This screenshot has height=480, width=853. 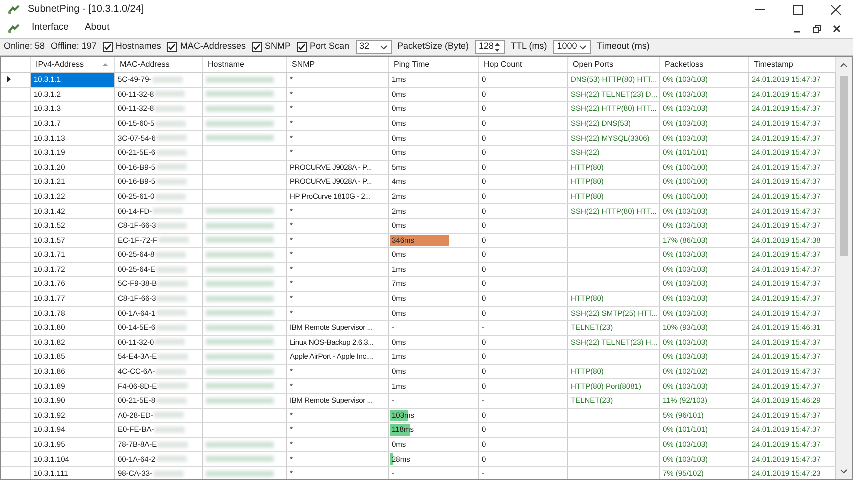 What do you see at coordinates (614, 64) in the screenshot?
I see `column-header: Open Ports` at bounding box center [614, 64].